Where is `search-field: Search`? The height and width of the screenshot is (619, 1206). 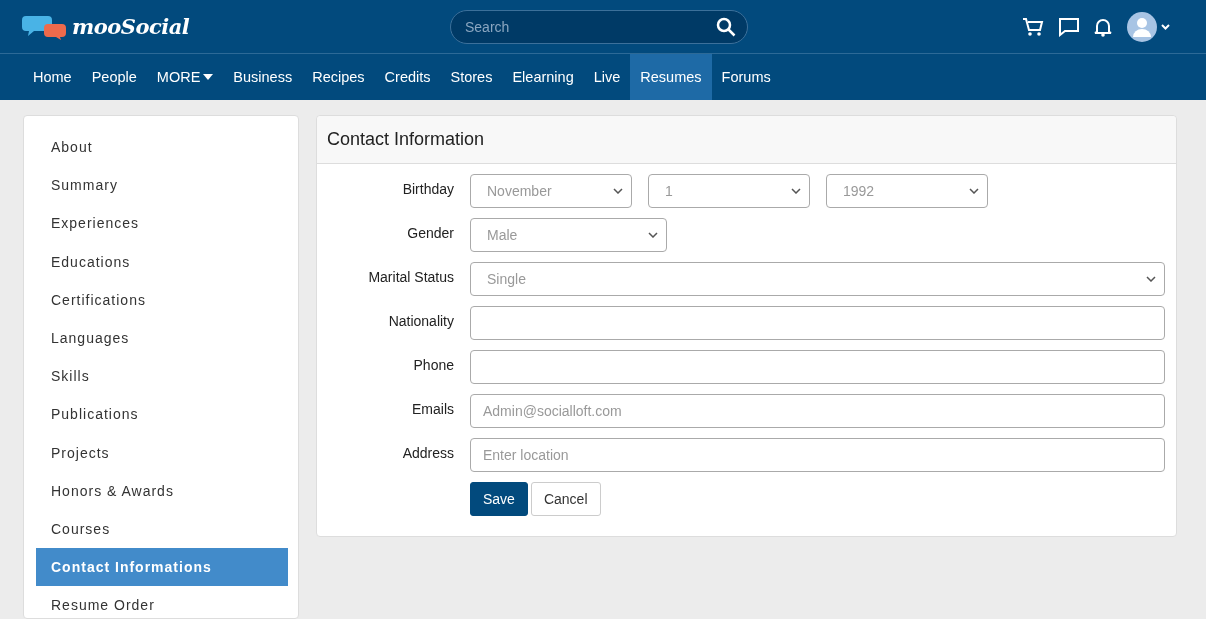 search-field: Search is located at coordinates (599, 26).